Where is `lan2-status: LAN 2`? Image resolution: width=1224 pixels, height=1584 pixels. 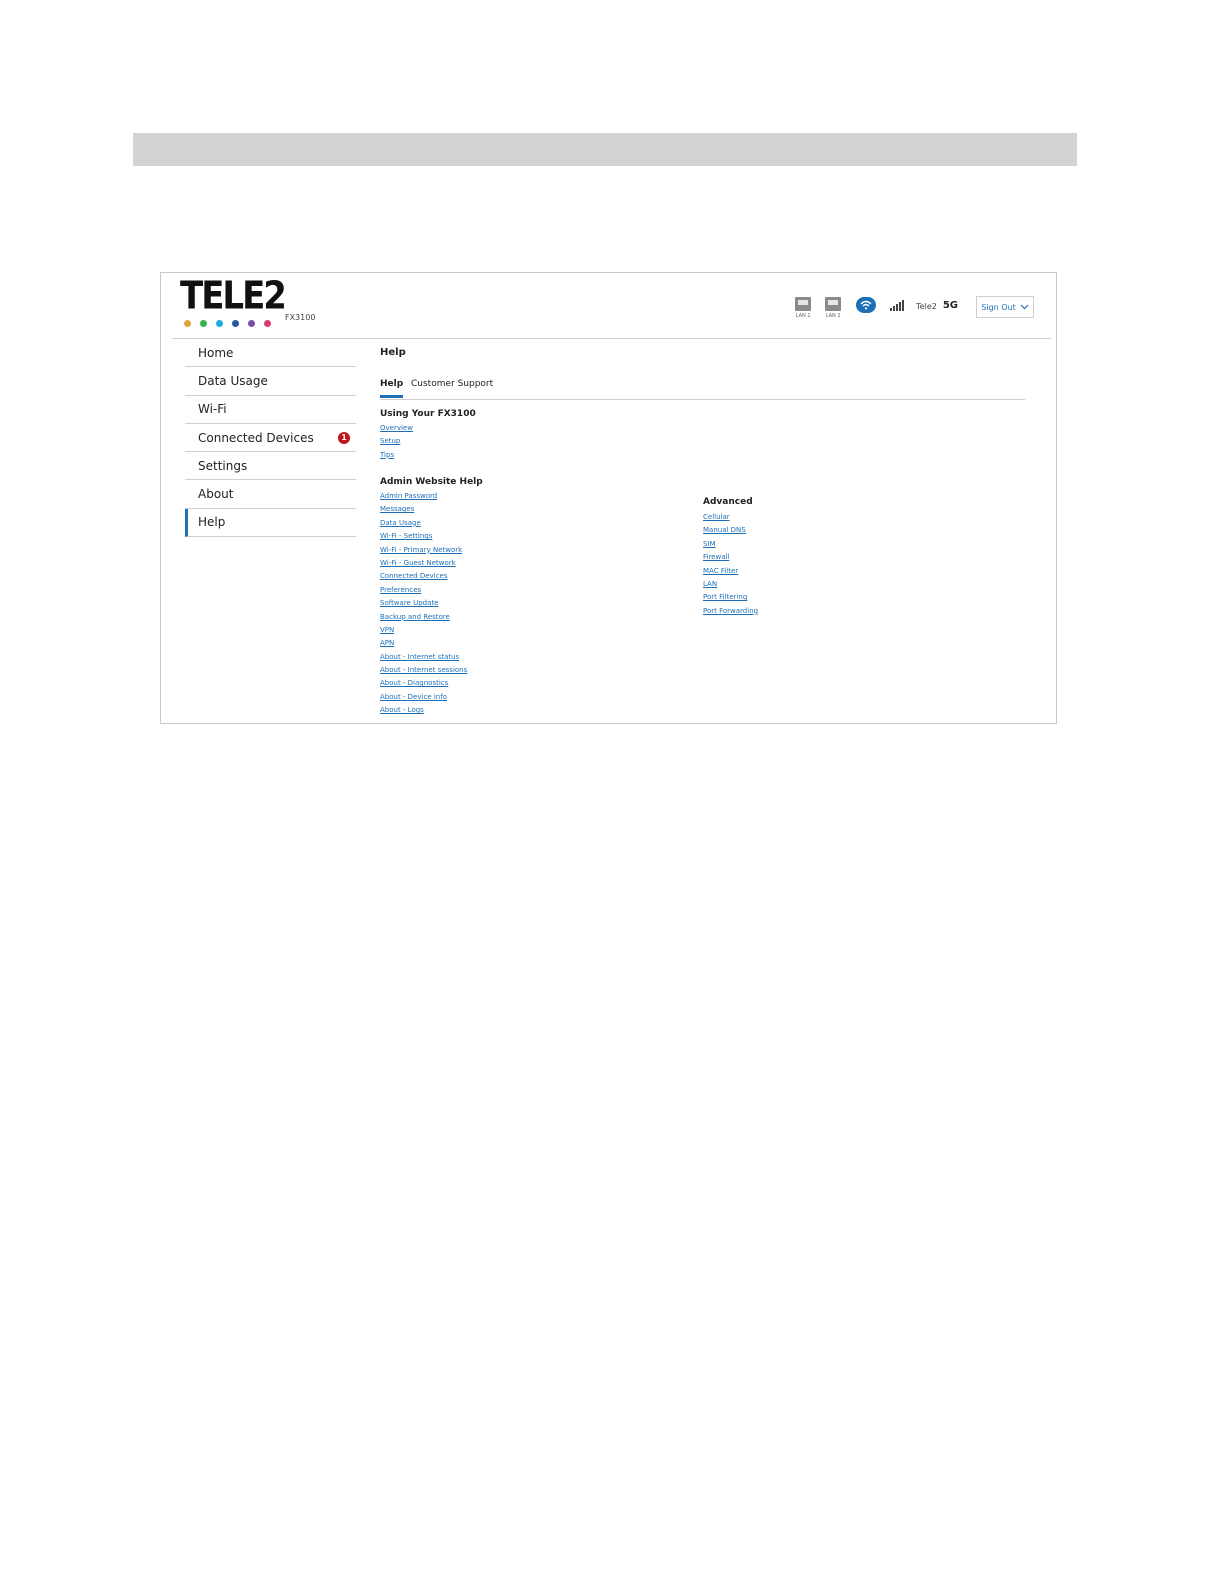
lan2-status: LAN 2 is located at coordinates (833, 308).